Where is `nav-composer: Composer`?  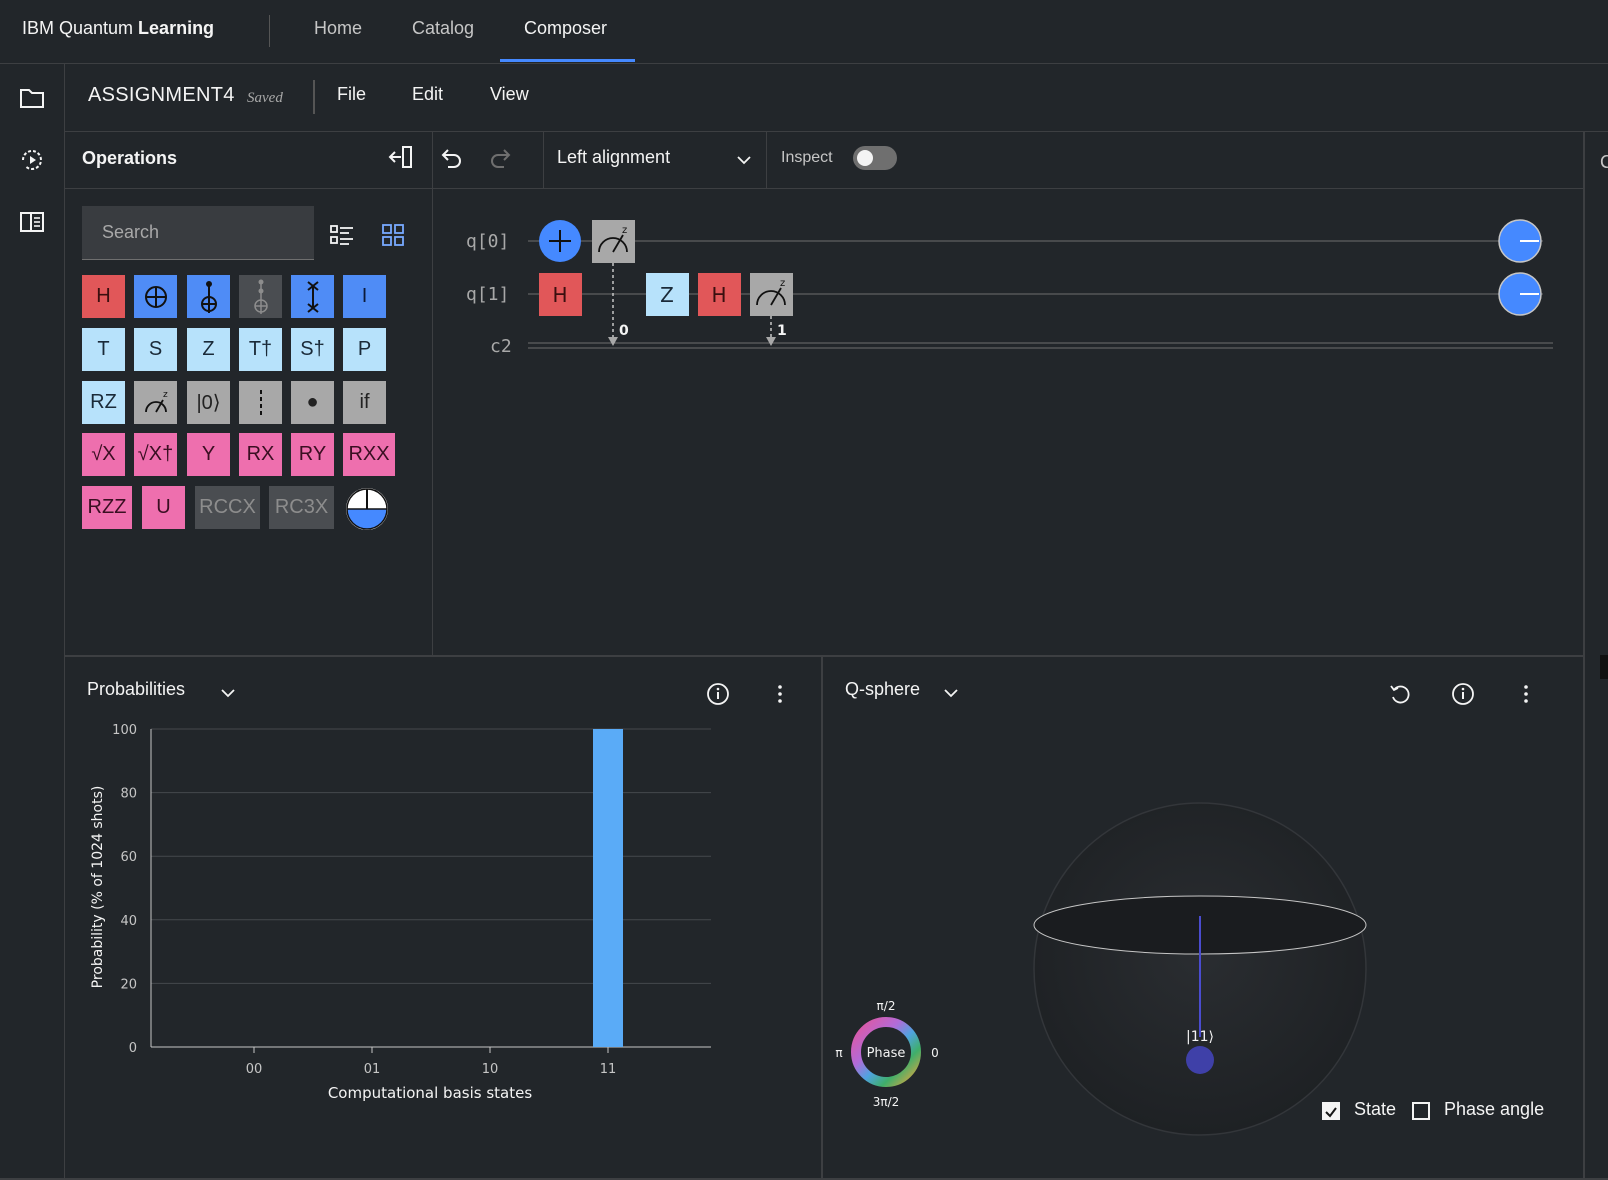 nav-composer: Composer is located at coordinates (565, 28).